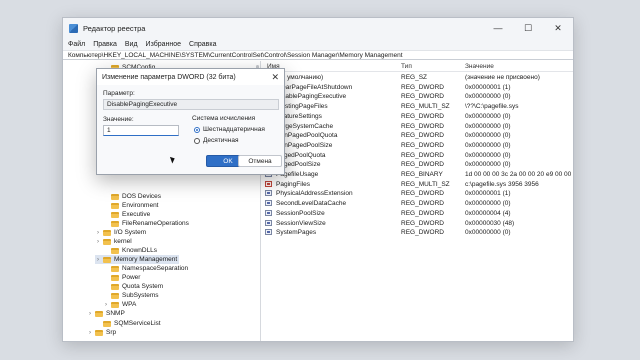 The image size is (640, 360). Describe the element at coordinates (417, 224) in the screenshot. I see `value-row: SessionViewSize REG_DWORD 0x00000030 (48)` at that location.